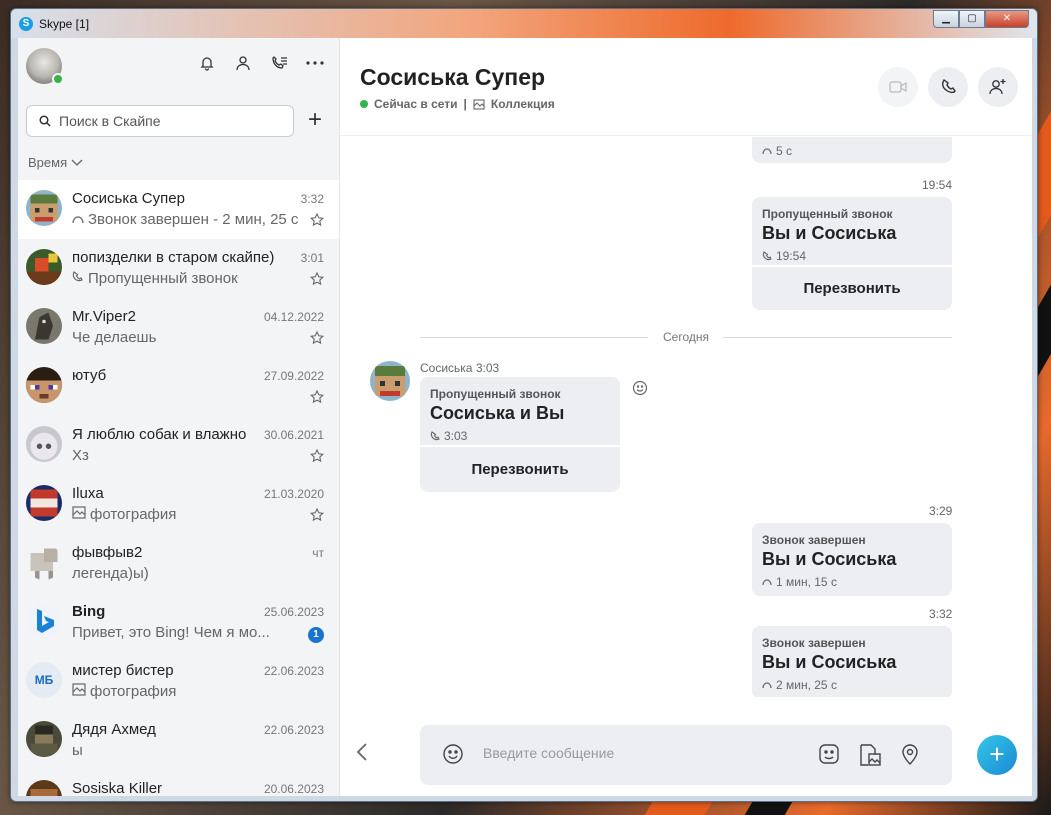 The height and width of the screenshot is (815, 1051). I want to click on audio-call-button, so click(948, 87).